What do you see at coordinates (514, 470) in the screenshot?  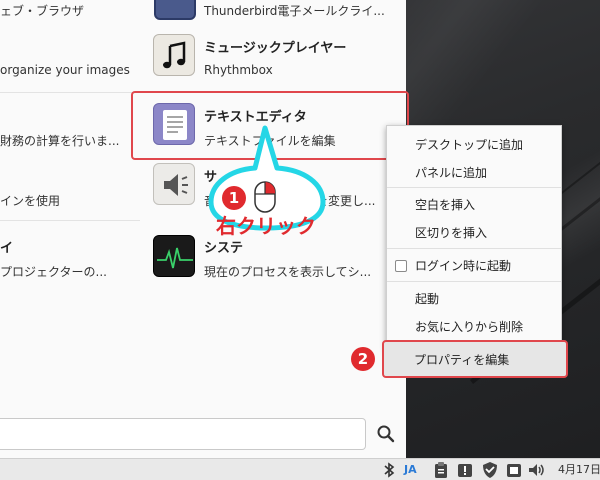 I see `window-icon` at bounding box center [514, 470].